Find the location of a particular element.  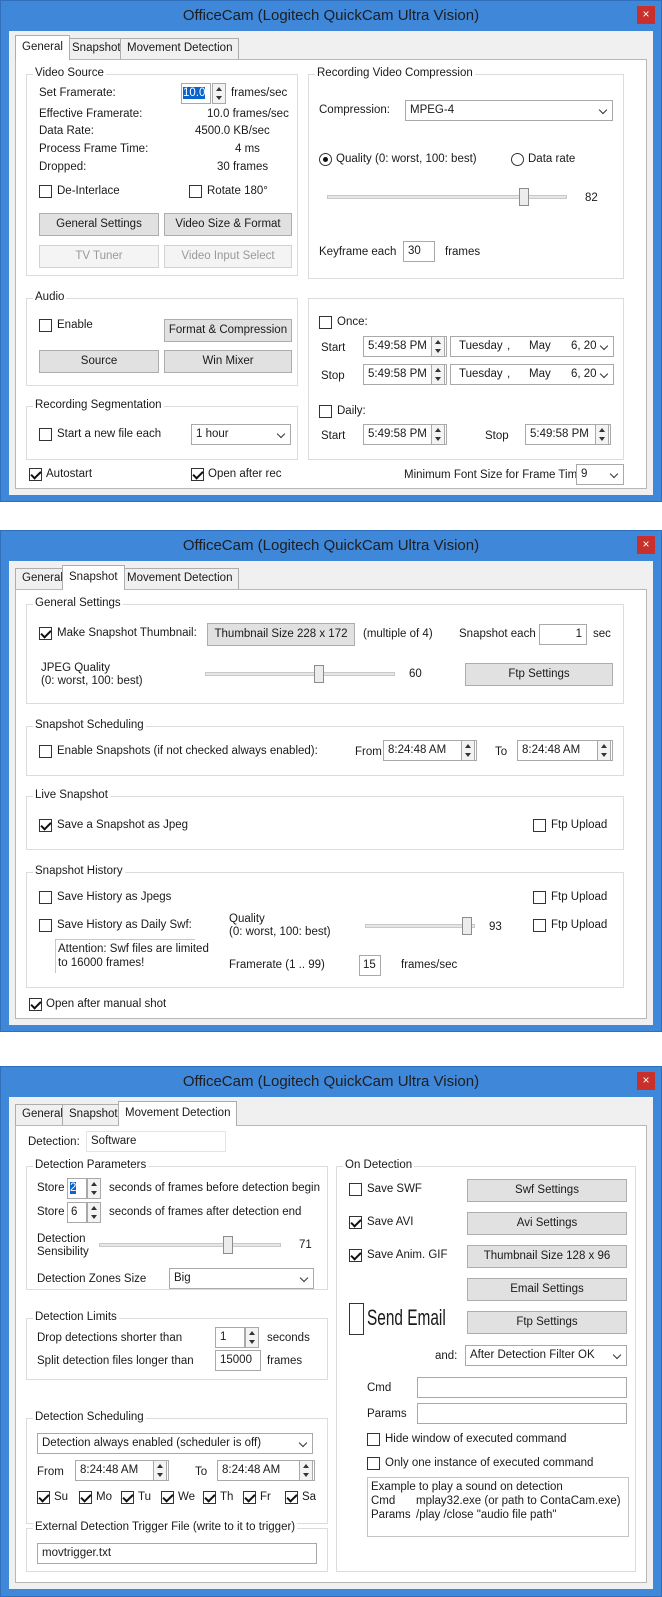

daily-stop-spinner is located at coordinates (602, 434).